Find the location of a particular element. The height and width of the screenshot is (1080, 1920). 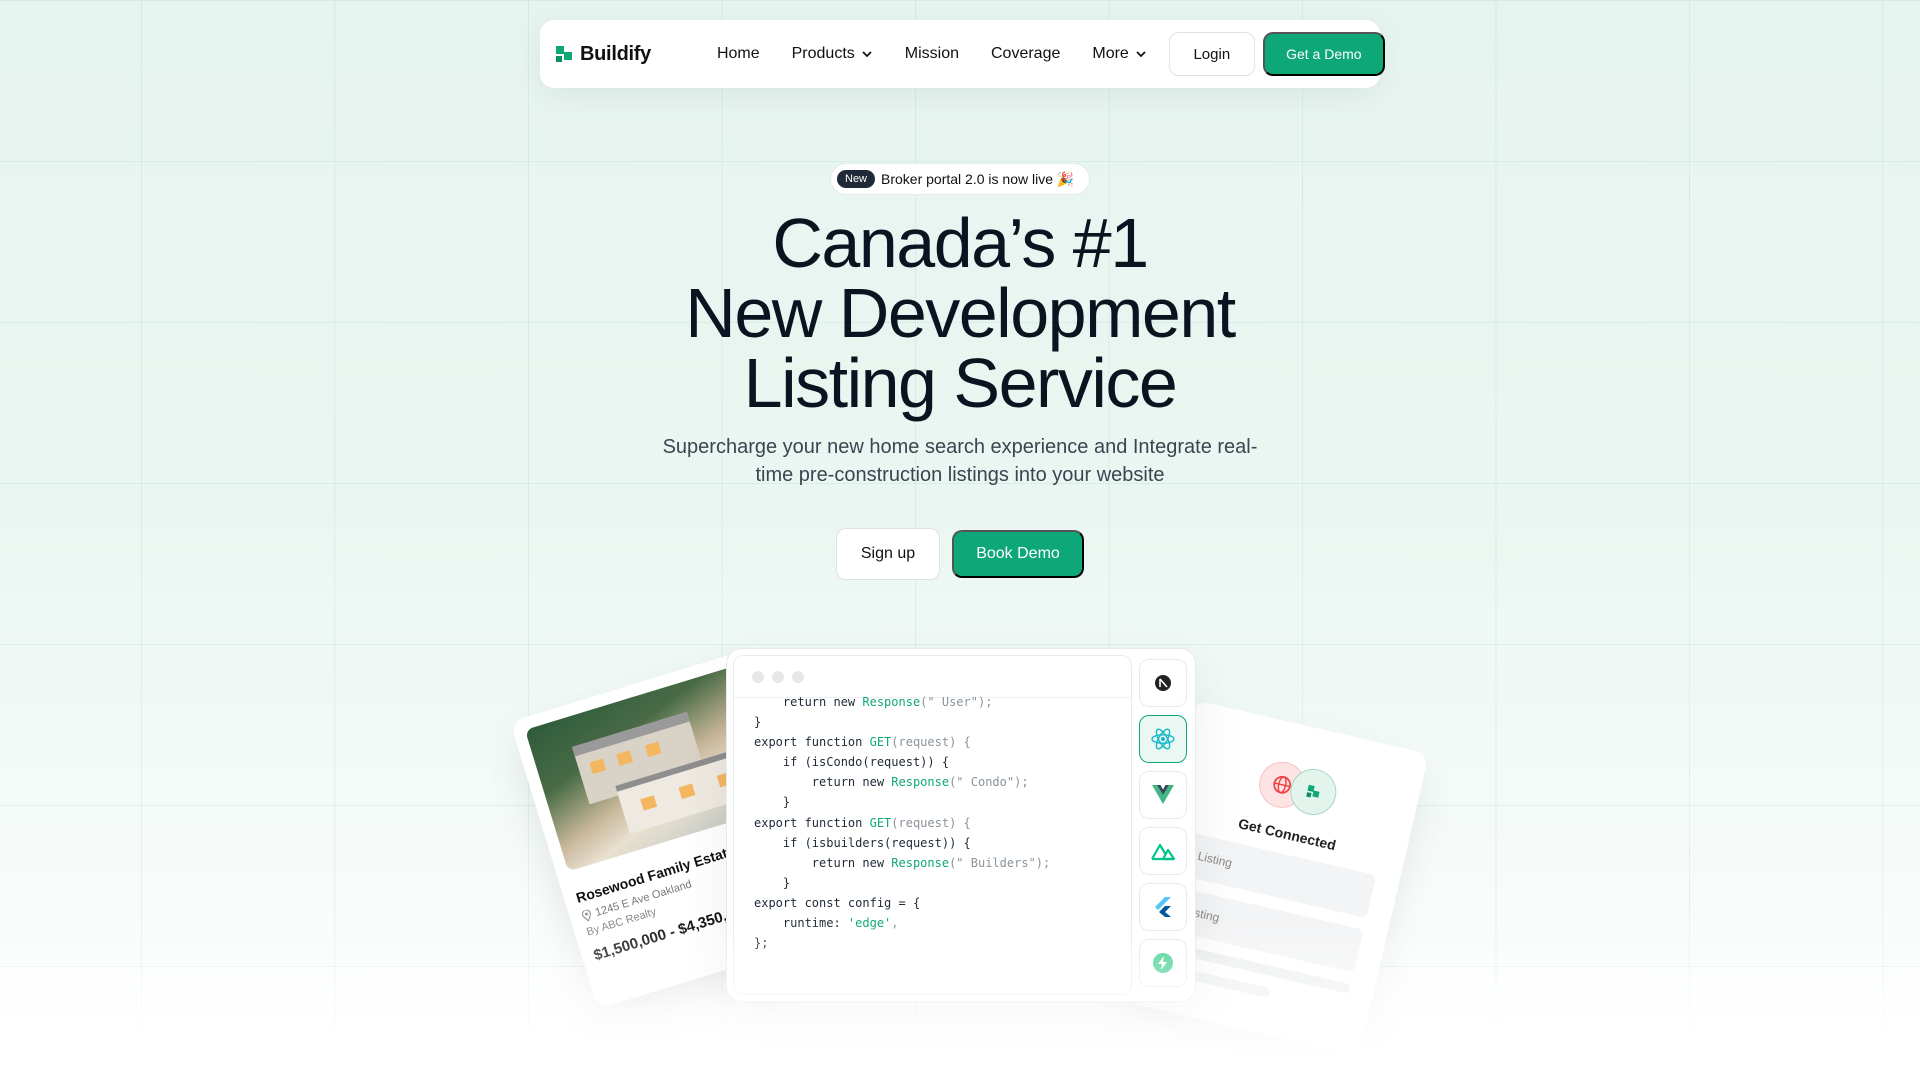

nav-link-label: Coverage is located at coordinates (1026, 53).